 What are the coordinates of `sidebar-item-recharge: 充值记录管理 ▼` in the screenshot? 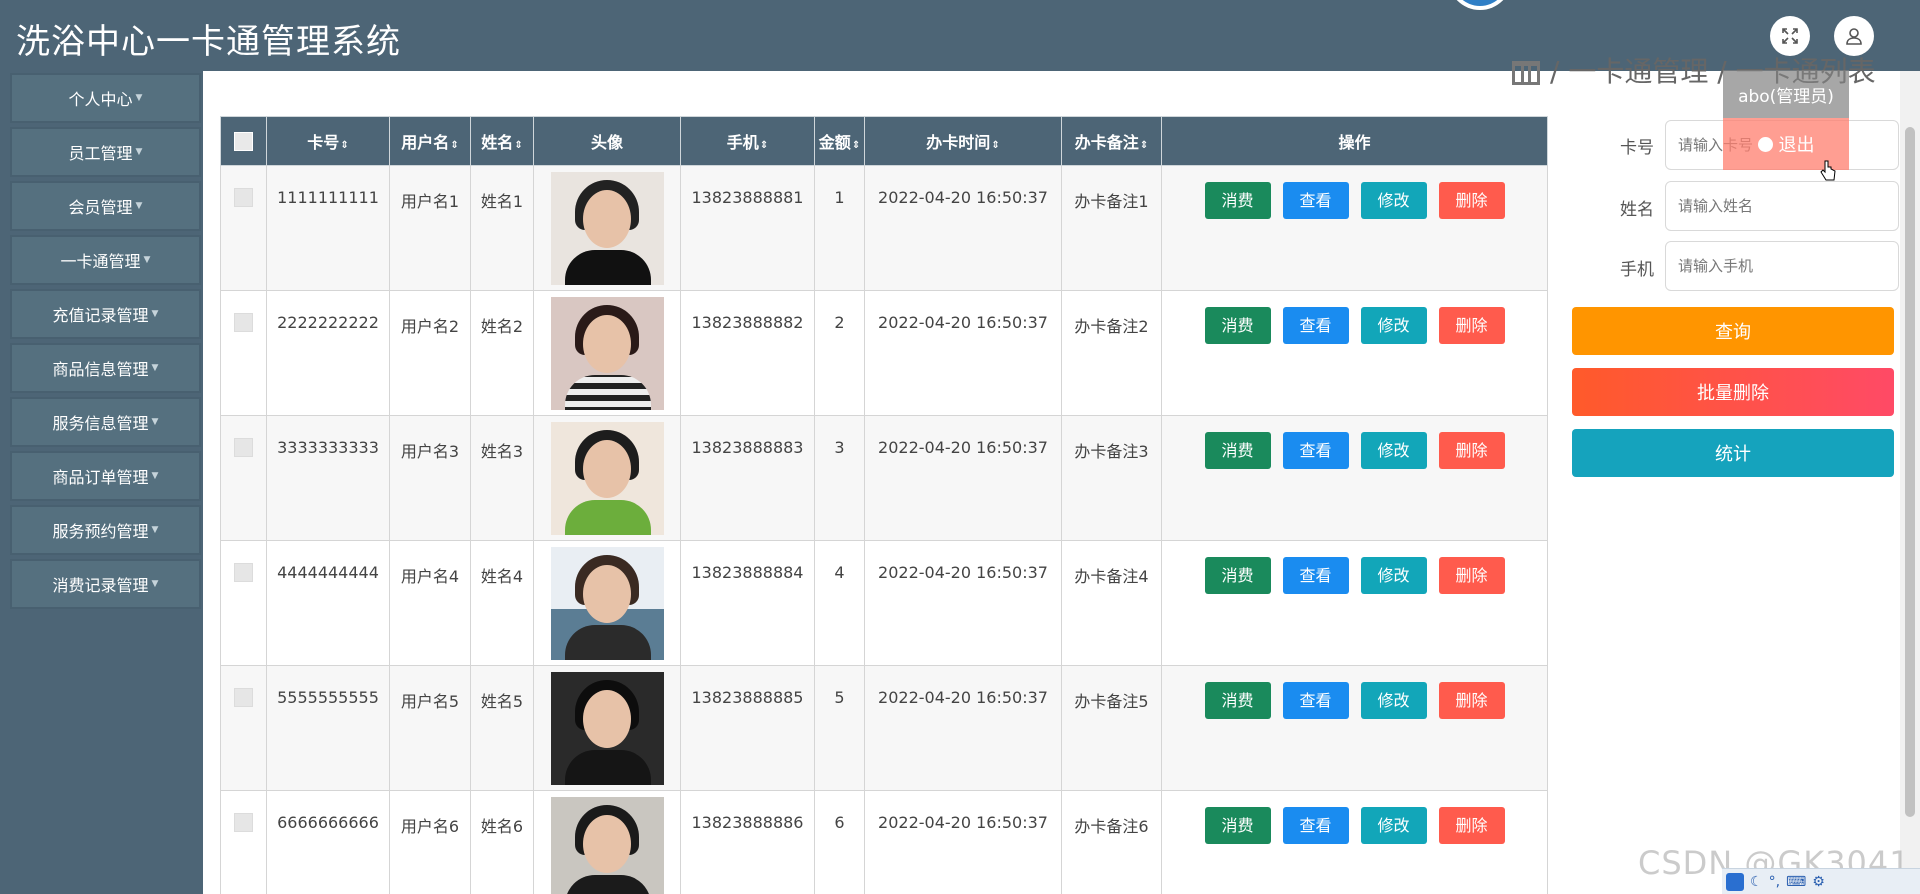 It's located at (105, 314).